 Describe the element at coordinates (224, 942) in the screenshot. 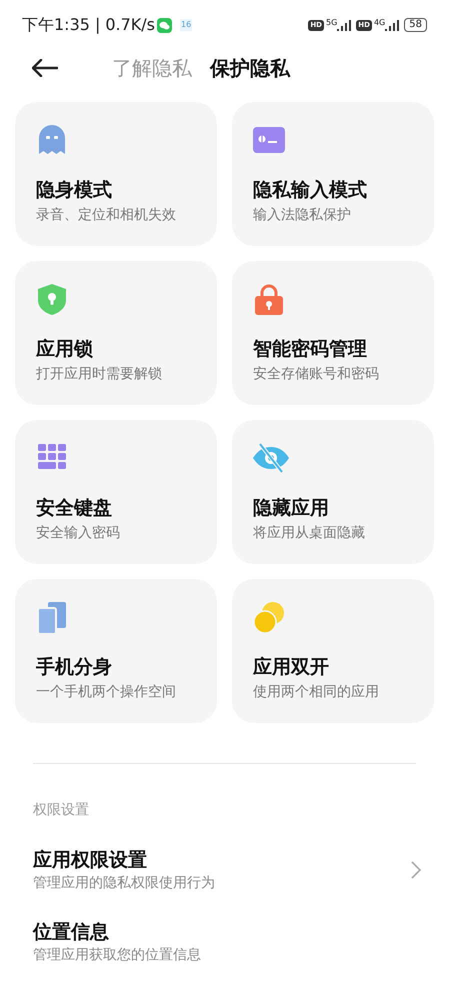

I see `list-item: 位置信息 管理应用获取您的位置信息` at that location.